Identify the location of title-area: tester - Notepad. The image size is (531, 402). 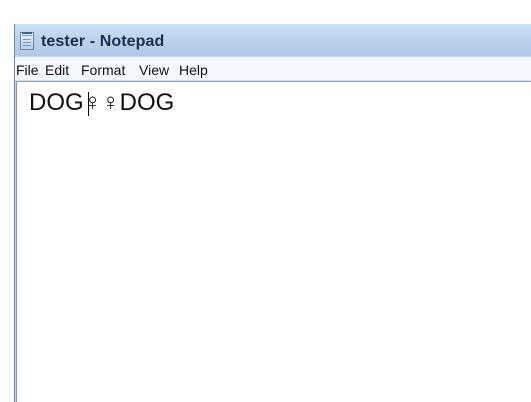
(273, 43).